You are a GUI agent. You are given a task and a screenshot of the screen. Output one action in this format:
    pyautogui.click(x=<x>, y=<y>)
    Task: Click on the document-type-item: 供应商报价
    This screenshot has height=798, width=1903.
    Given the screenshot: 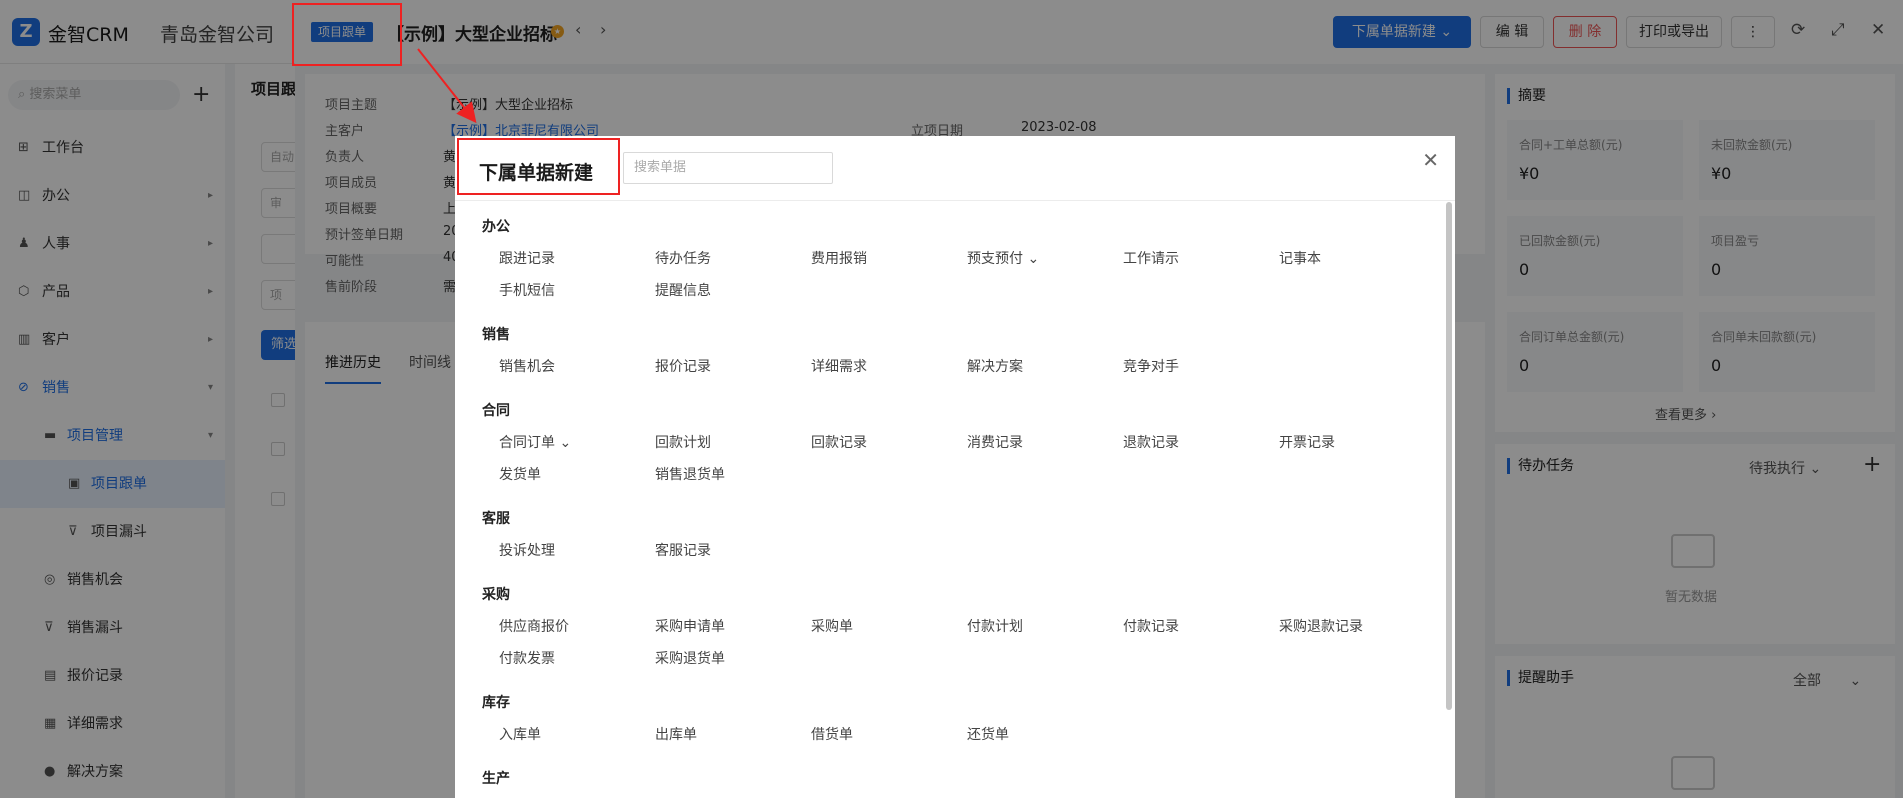 What is the action you would take?
    pyautogui.click(x=534, y=626)
    